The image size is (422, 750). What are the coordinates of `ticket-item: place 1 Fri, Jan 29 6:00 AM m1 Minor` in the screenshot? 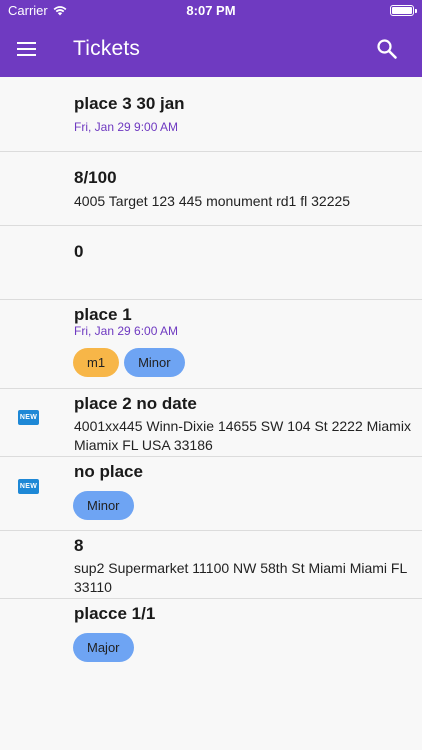 It's located at (211, 344).